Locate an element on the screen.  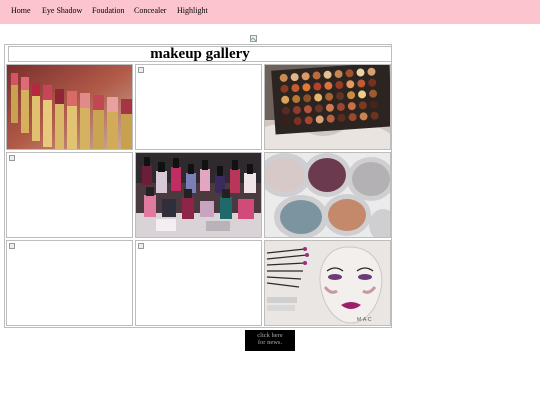
nav-highlight: Highlight is located at coordinates (192, 10).